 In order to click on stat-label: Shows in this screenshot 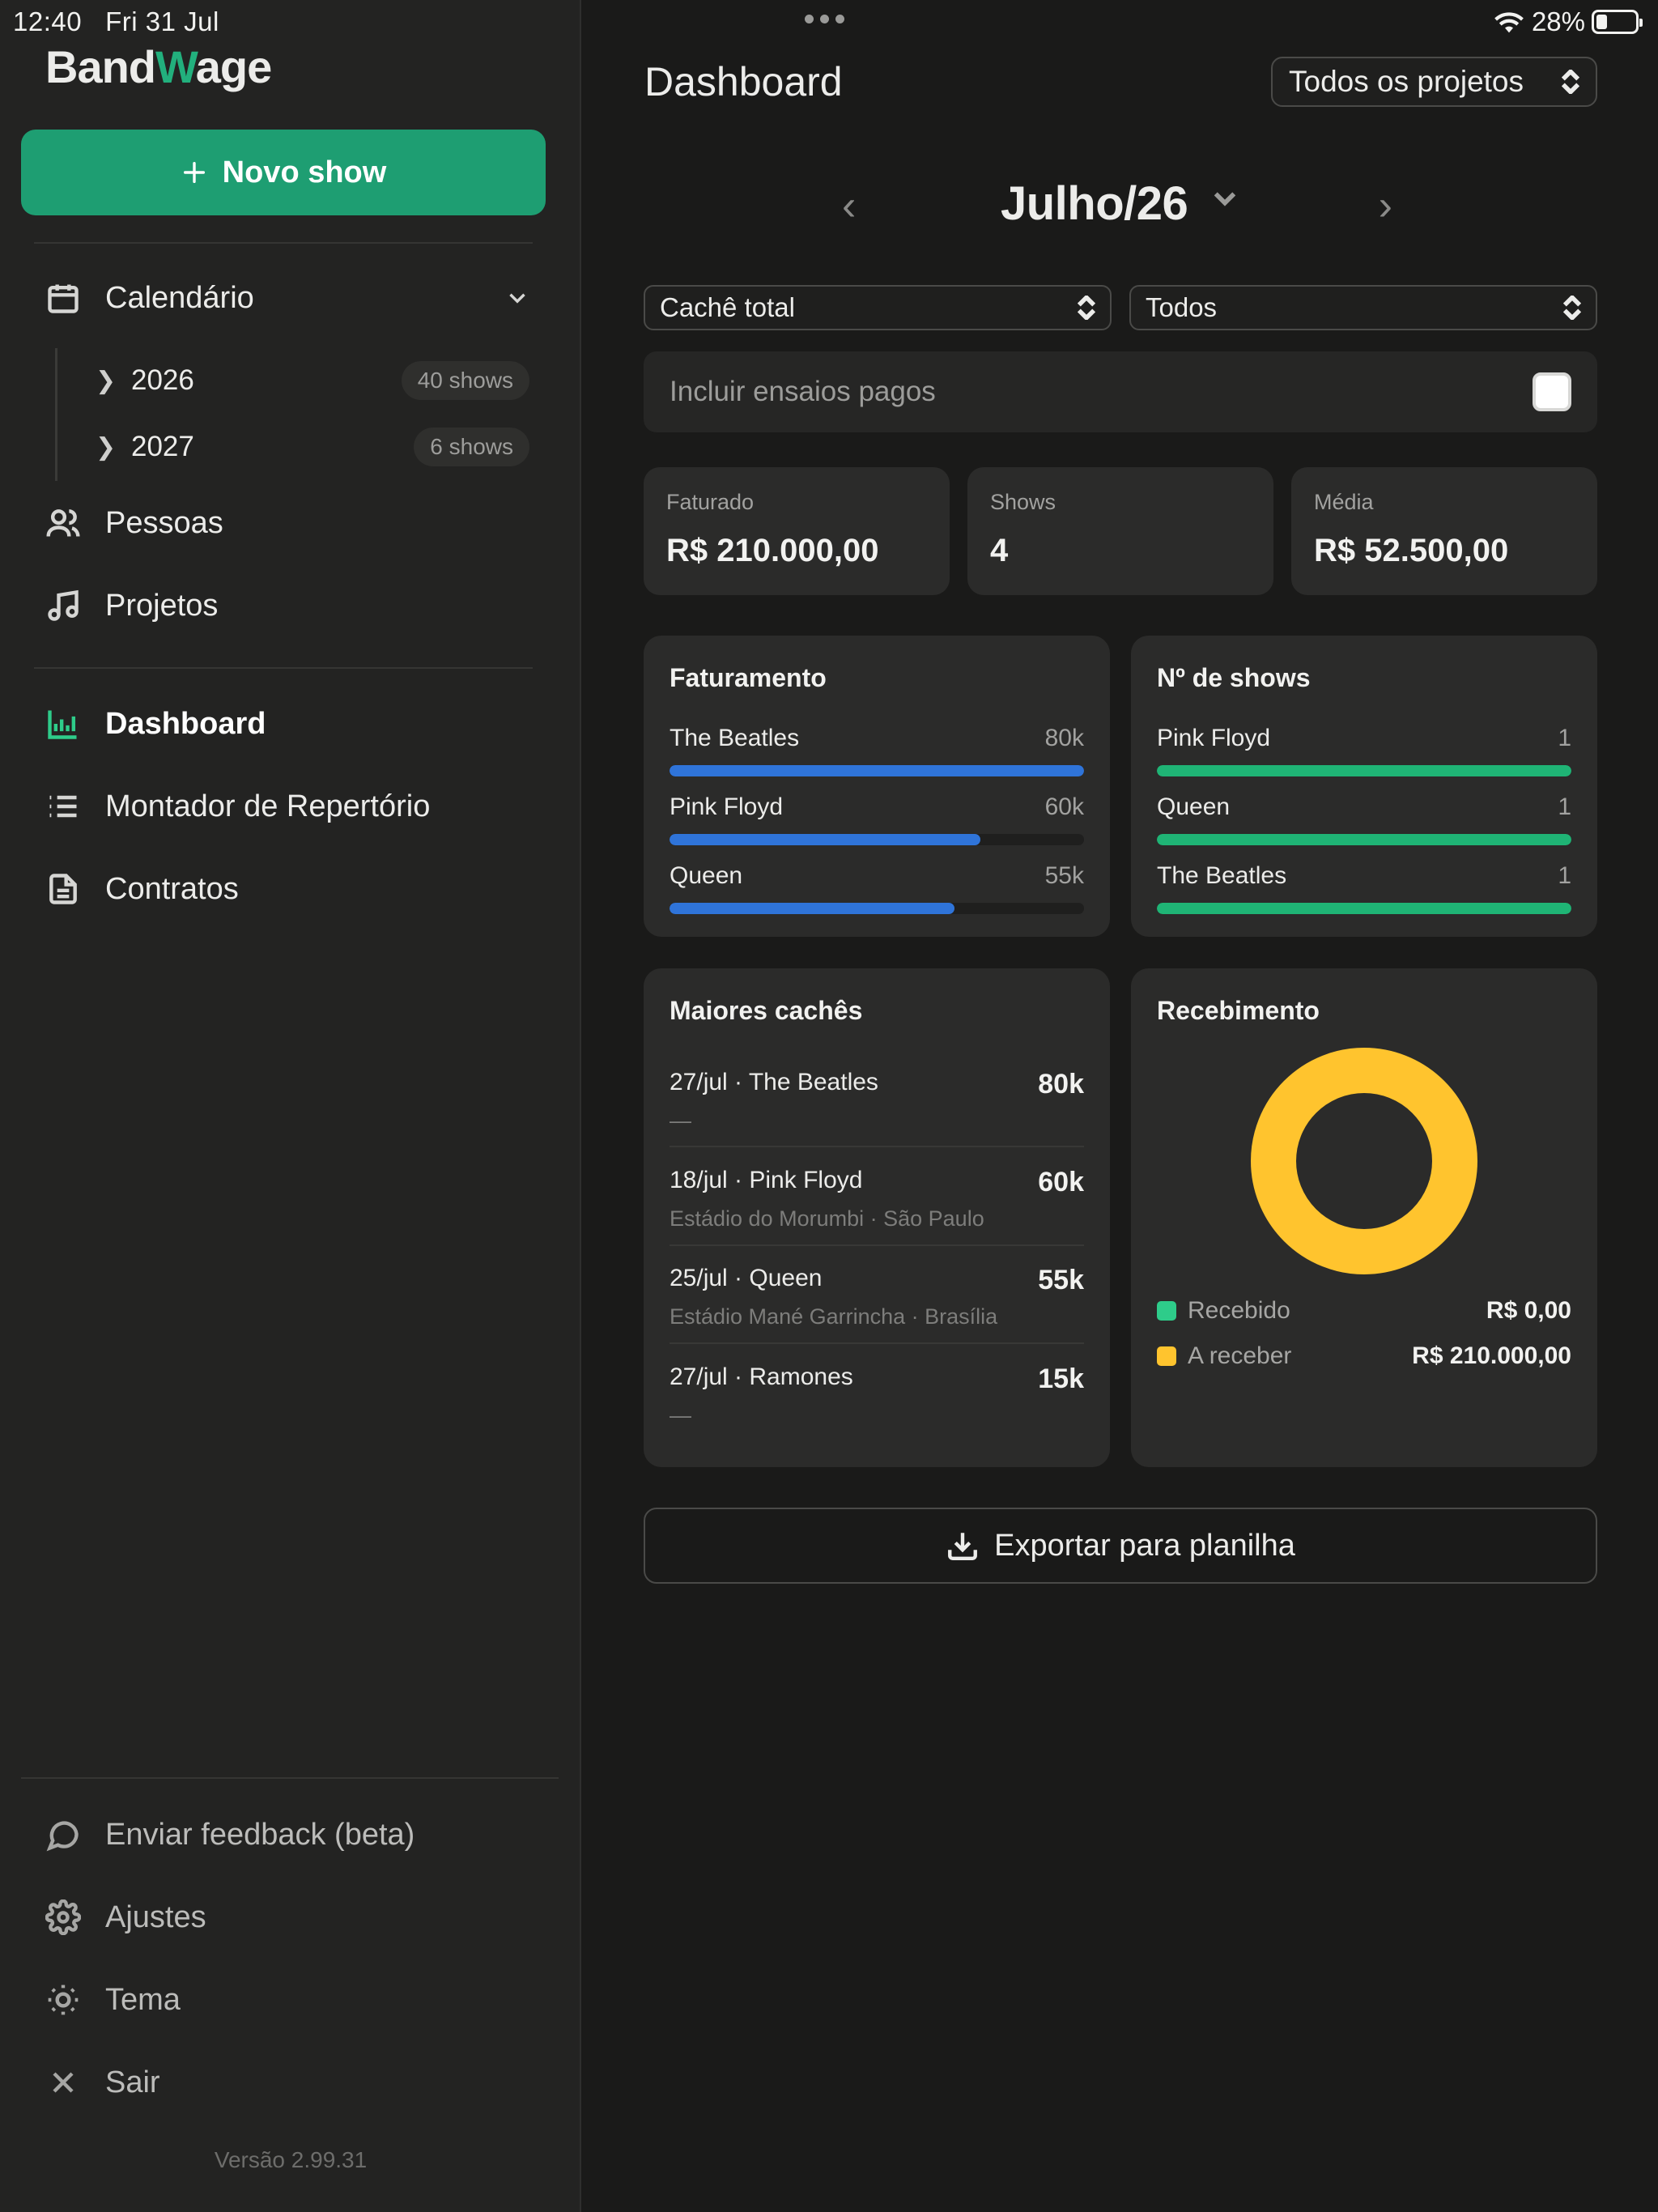, I will do `click(1023, 502)`.